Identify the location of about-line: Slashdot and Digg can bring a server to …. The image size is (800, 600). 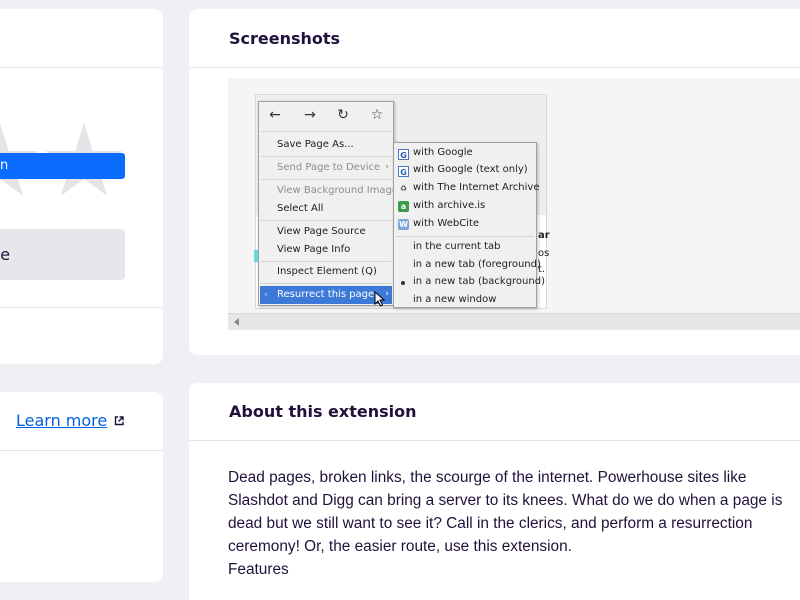
(505, 500).